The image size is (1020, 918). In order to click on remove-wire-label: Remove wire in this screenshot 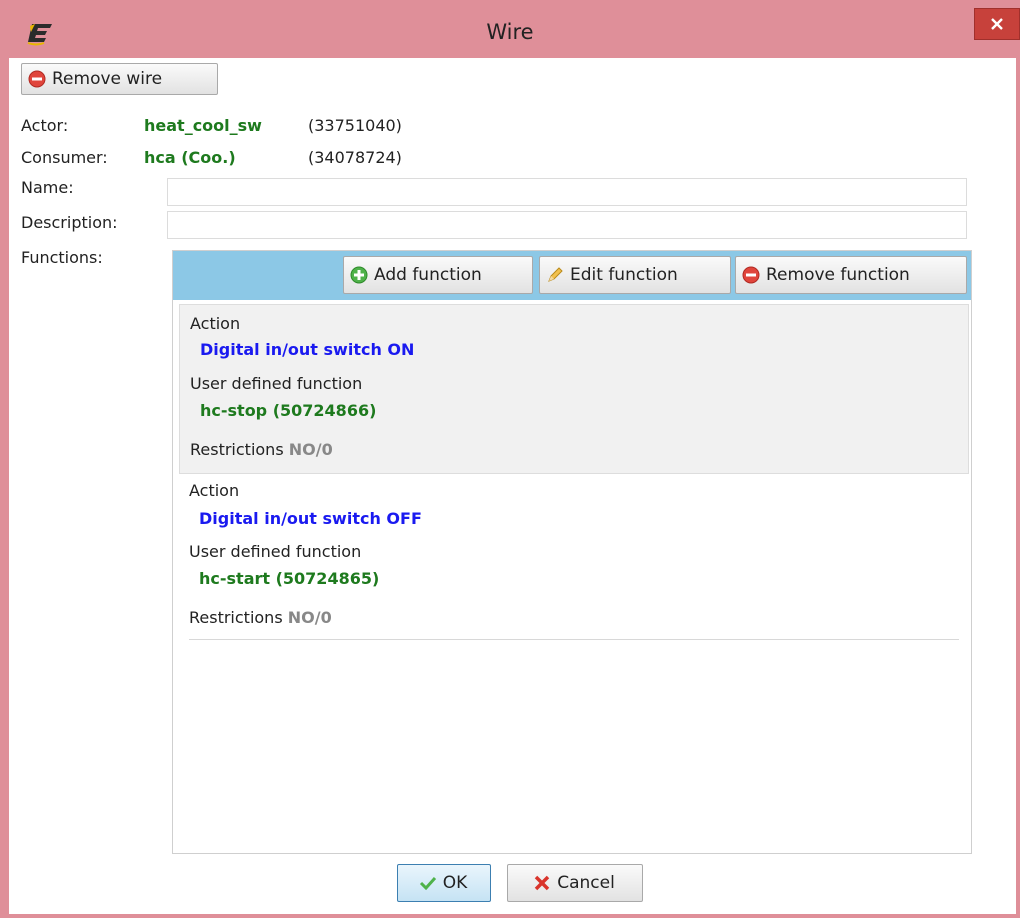, I will do `click(107, 79)`.